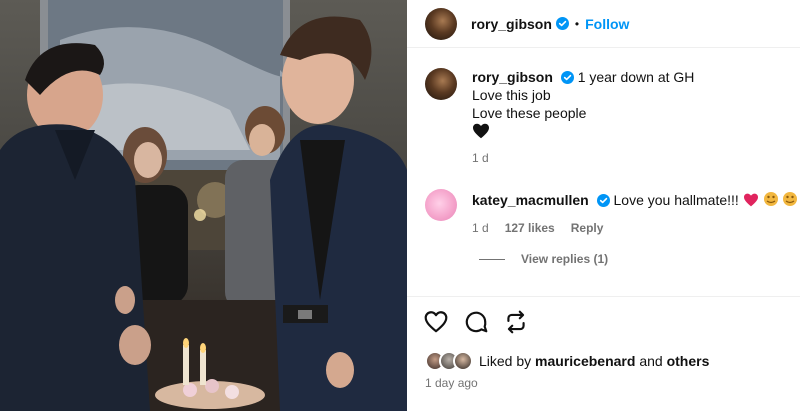 The width and height of the screenshot is (800, 411). I want to click on liked-by-row: Liked by mauricebenard and others, so click(567, 361).